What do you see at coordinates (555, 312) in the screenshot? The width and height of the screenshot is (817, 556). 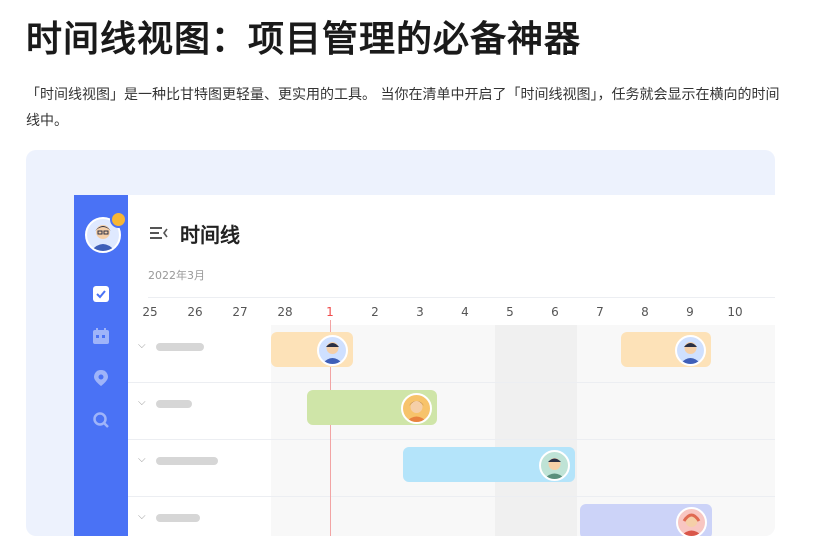 I see `day-label: 6` at bounding box center [555, 312].